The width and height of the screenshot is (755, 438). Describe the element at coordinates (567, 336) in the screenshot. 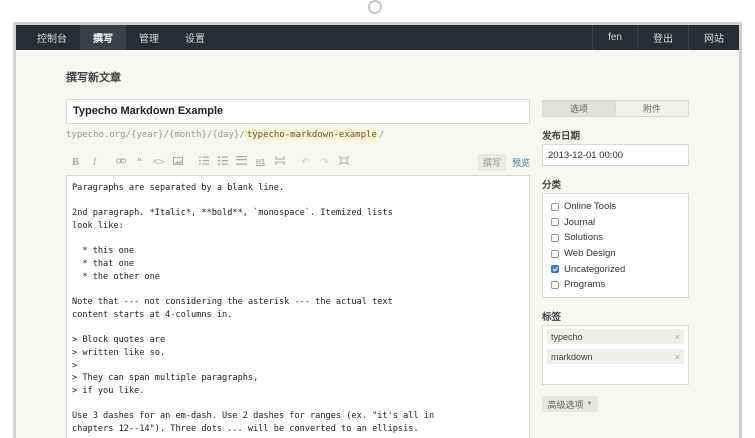

I see `tag-name: typecho` at that location.